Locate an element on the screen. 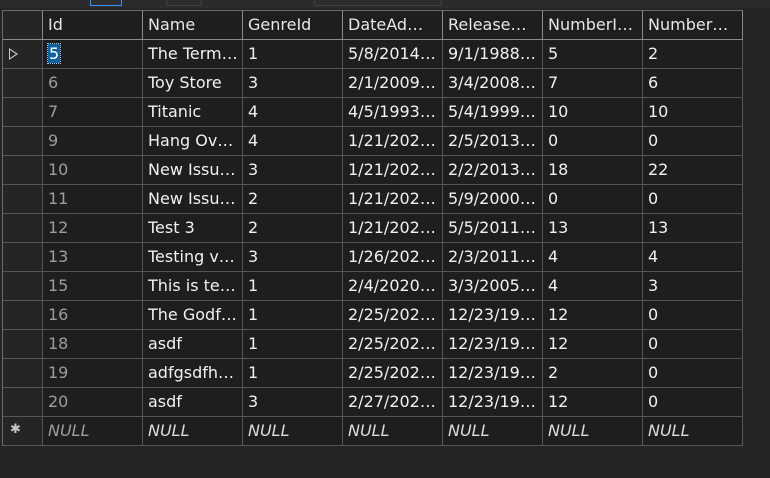 Image resolution: width=770 pixels, height=478 pixels. cell-number-available: 4 is located at coordinates (693, 257).